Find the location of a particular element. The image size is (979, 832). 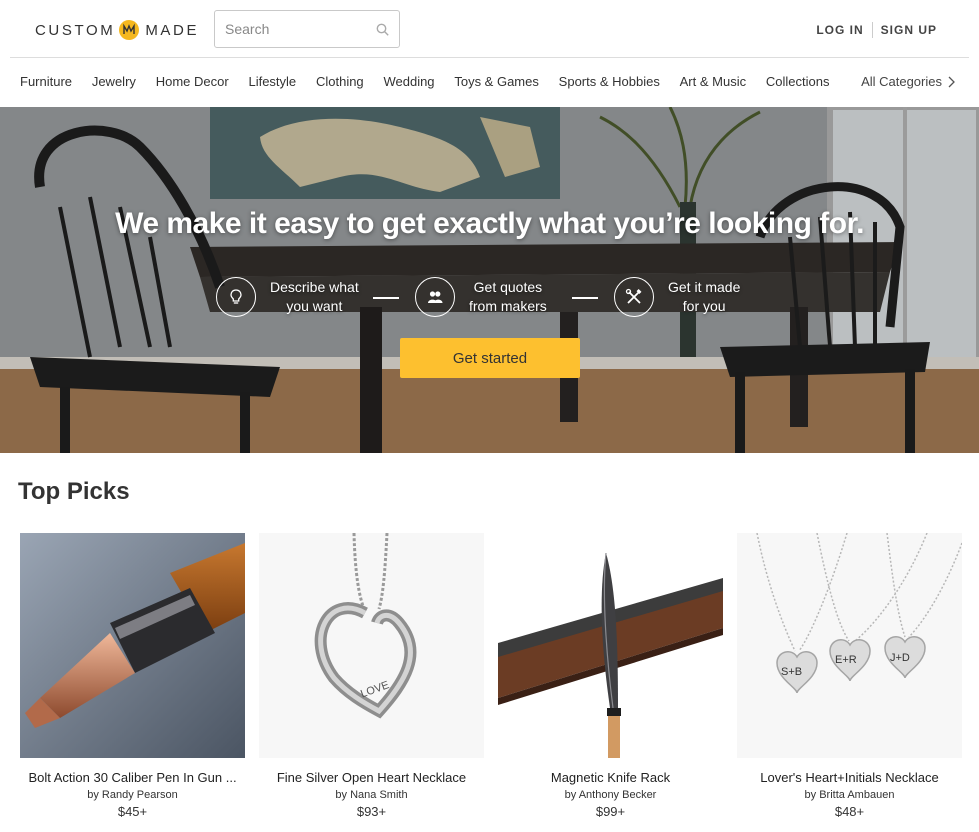

logo-text-right: MADE is located at coordinates (172, 30).